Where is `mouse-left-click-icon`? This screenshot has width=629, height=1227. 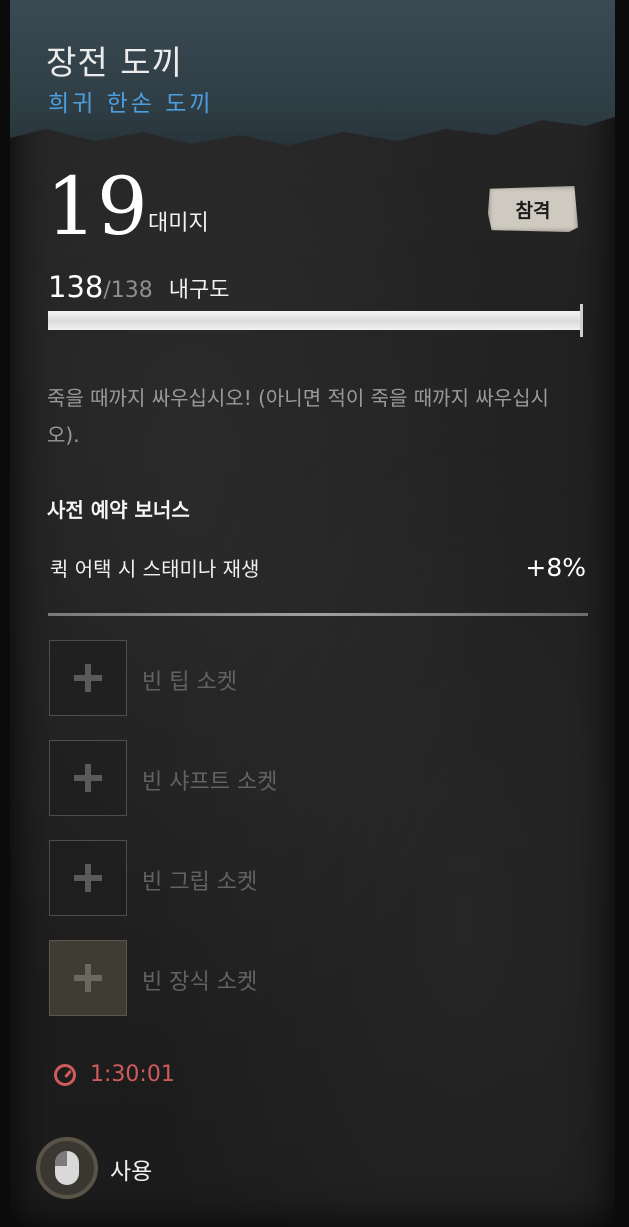
mouse-left-click-icon is located at coordinates (67, 1168).